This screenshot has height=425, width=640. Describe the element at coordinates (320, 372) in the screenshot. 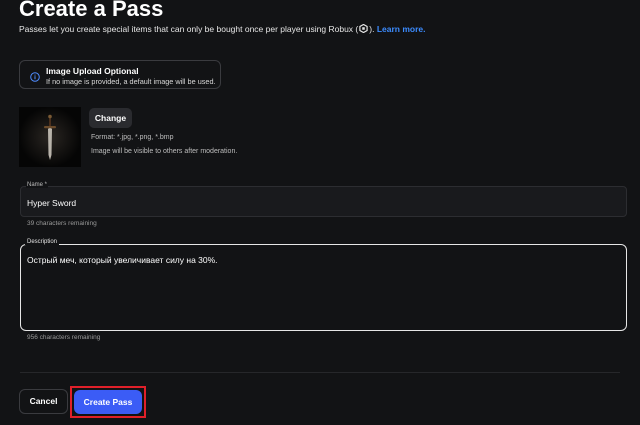

I see `footer-divider` at that location.